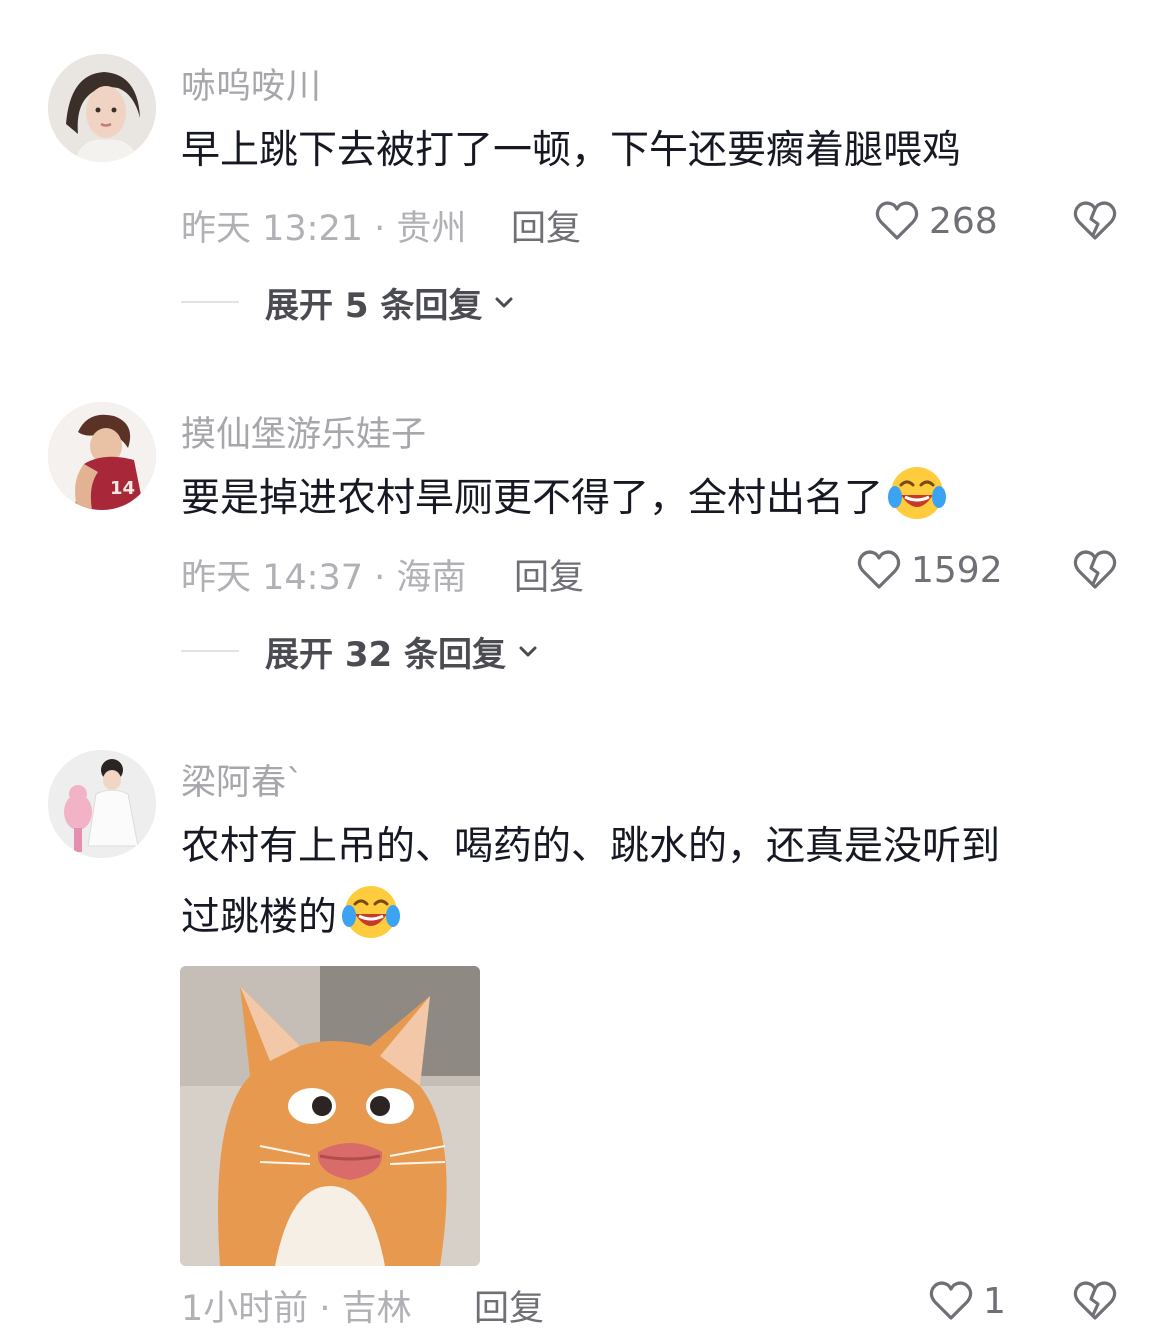 Image resolution: width=1170 pixels, height=1339 pixels. I want to click on like-button: 1, so click(966, 1301).